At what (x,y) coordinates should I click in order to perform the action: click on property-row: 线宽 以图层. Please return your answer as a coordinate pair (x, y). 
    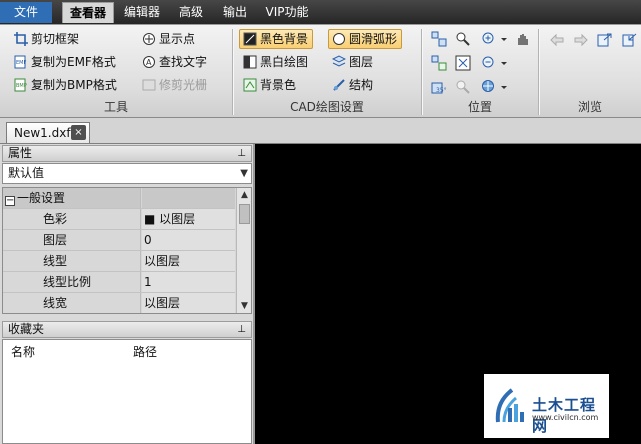
    Looking at the image, I should click on (119, 303).